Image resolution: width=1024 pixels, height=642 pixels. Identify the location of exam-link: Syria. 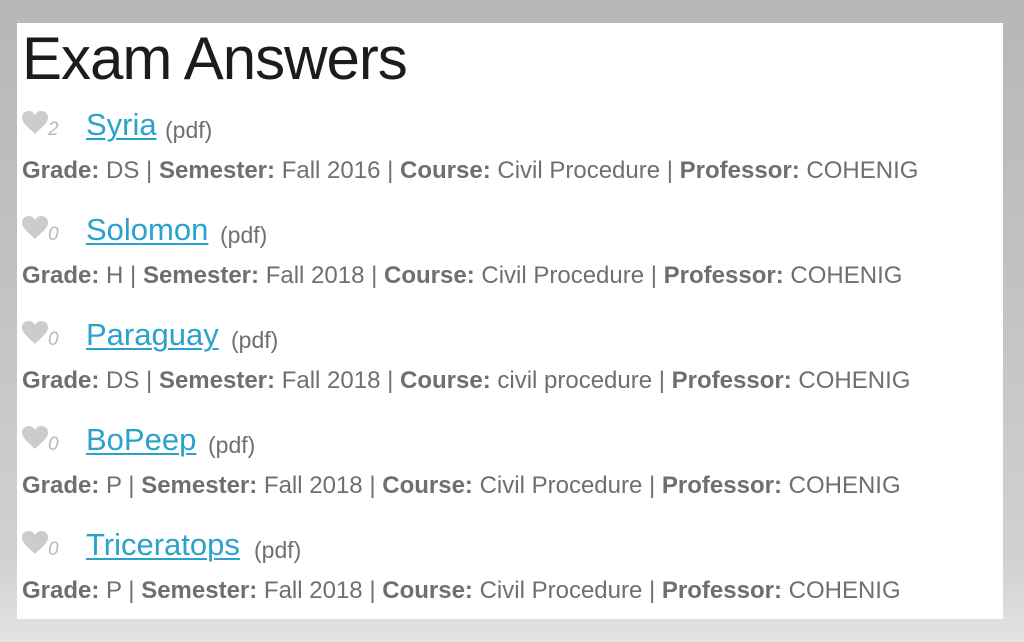
(121, 125).